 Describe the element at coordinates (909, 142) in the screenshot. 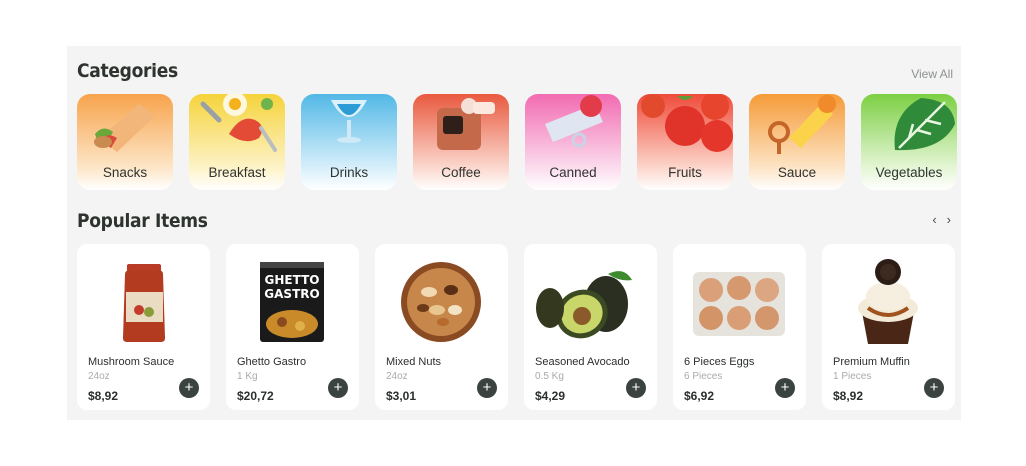

I see `category-vegetables: Vegetables` at that location.